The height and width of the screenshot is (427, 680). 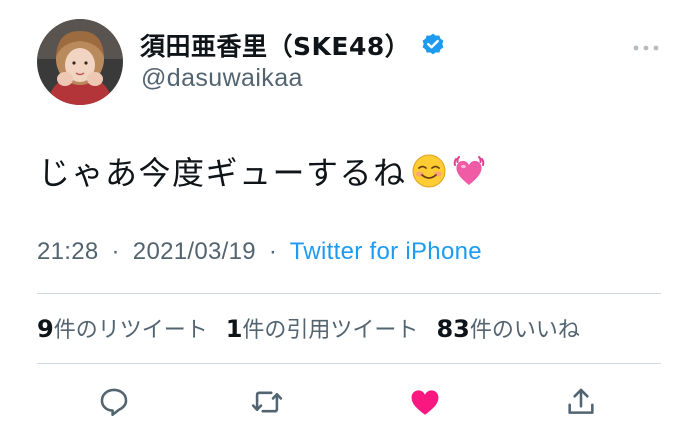 I want to click on tweet-date: 2021/03/19, so click(x=194, y=251).